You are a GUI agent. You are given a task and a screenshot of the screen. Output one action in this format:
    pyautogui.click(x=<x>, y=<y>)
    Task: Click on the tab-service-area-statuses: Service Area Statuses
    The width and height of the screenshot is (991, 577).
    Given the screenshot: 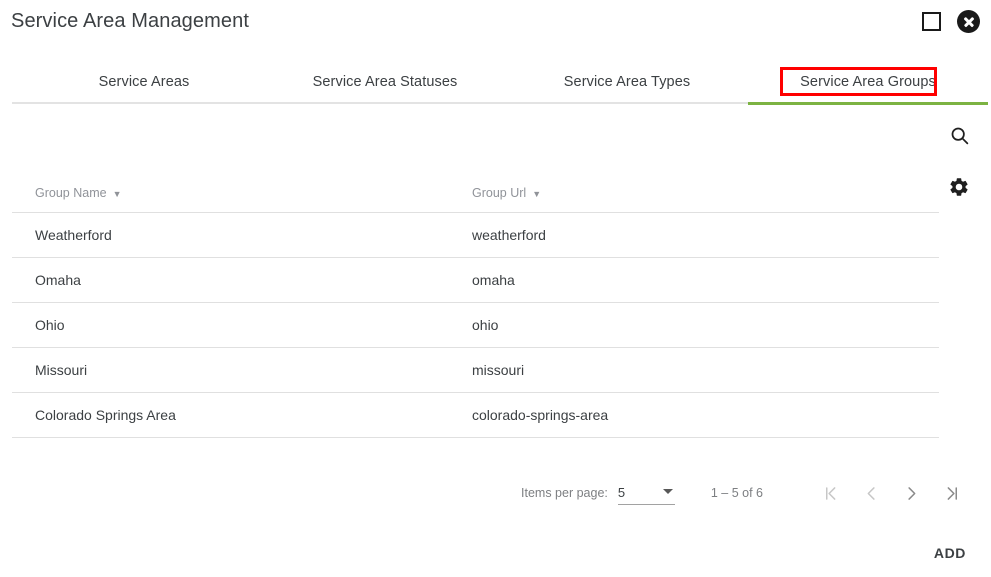 What is the action you would take?
    pyautogui.click(x=385, y=82)
    